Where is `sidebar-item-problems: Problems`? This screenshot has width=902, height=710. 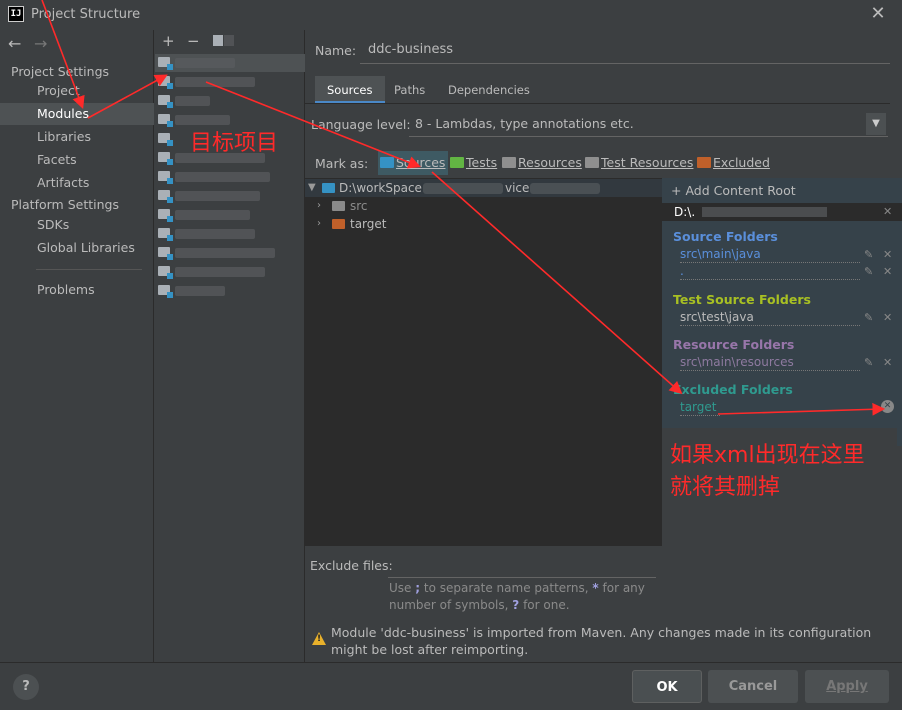 sidebar-item-problems: Problems is located at coordinates (77, 290).